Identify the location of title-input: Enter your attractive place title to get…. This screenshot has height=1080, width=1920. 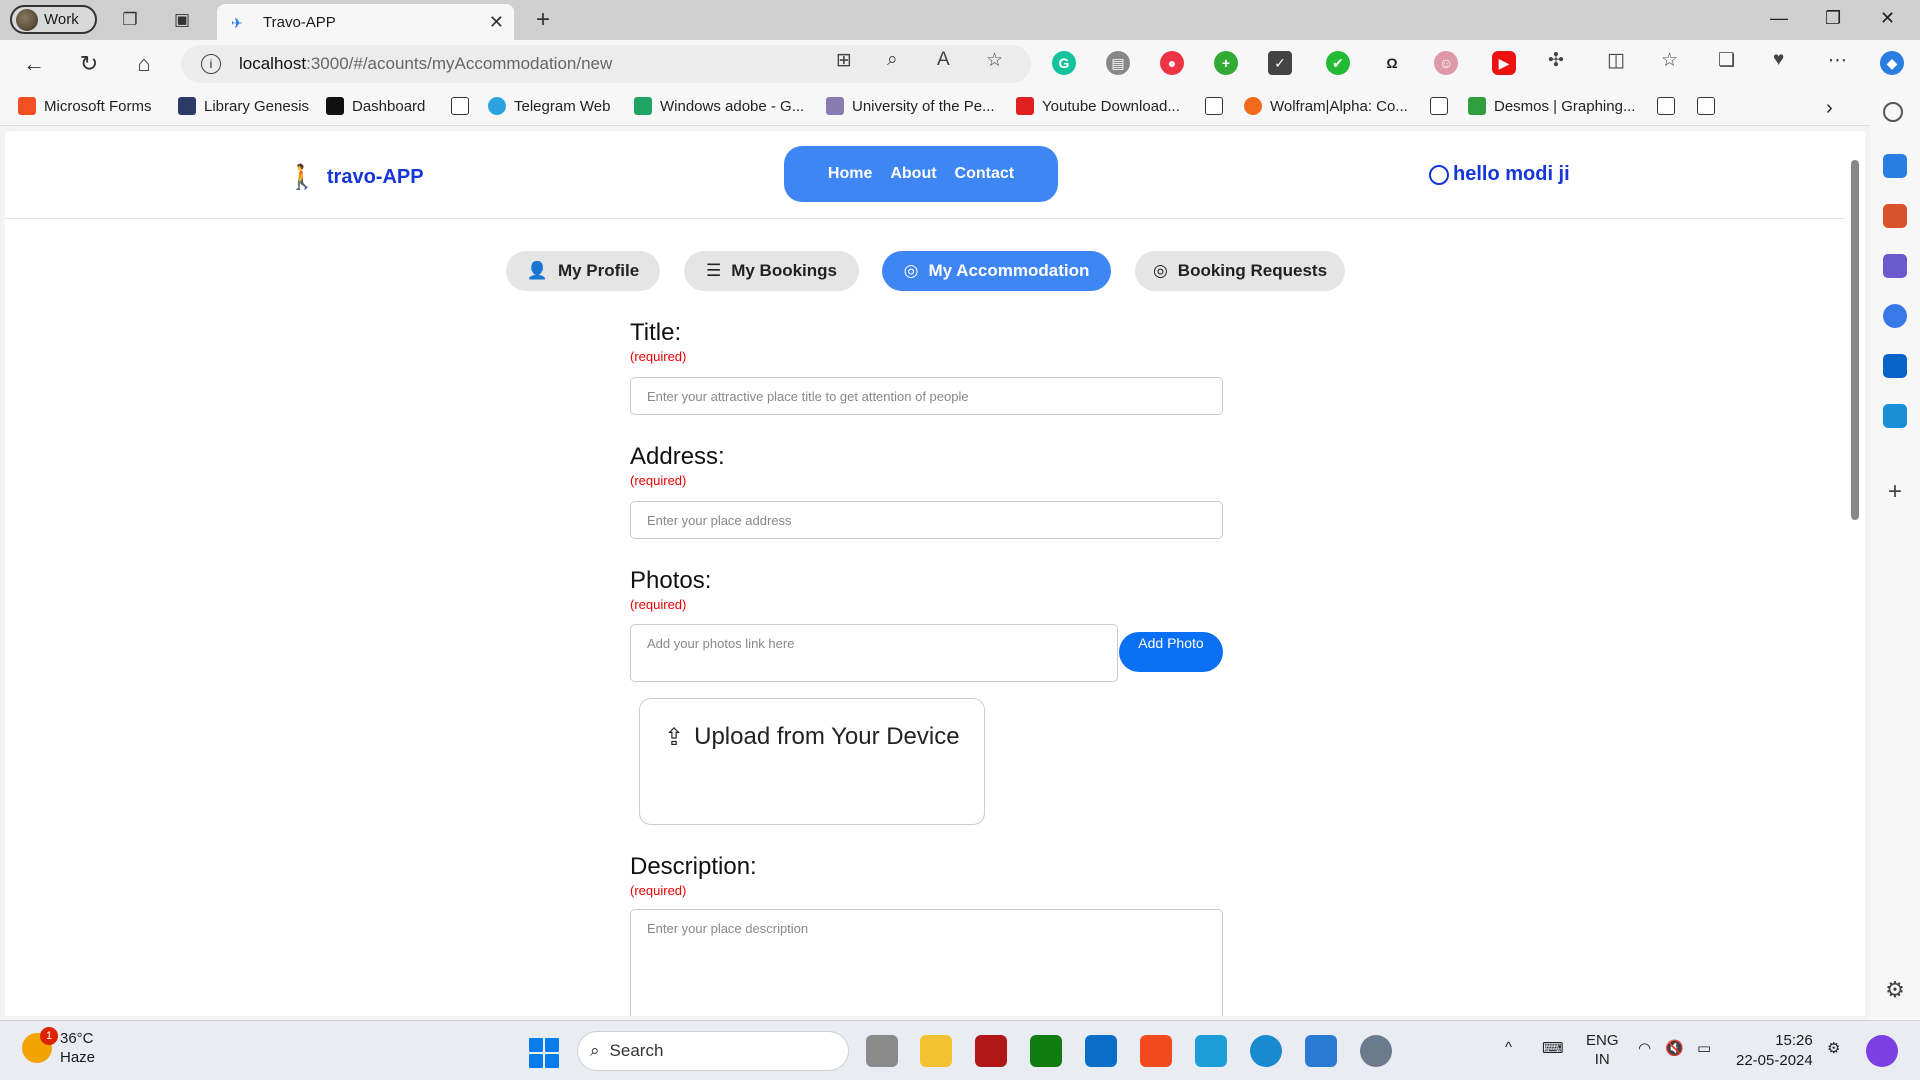
(926, 396).